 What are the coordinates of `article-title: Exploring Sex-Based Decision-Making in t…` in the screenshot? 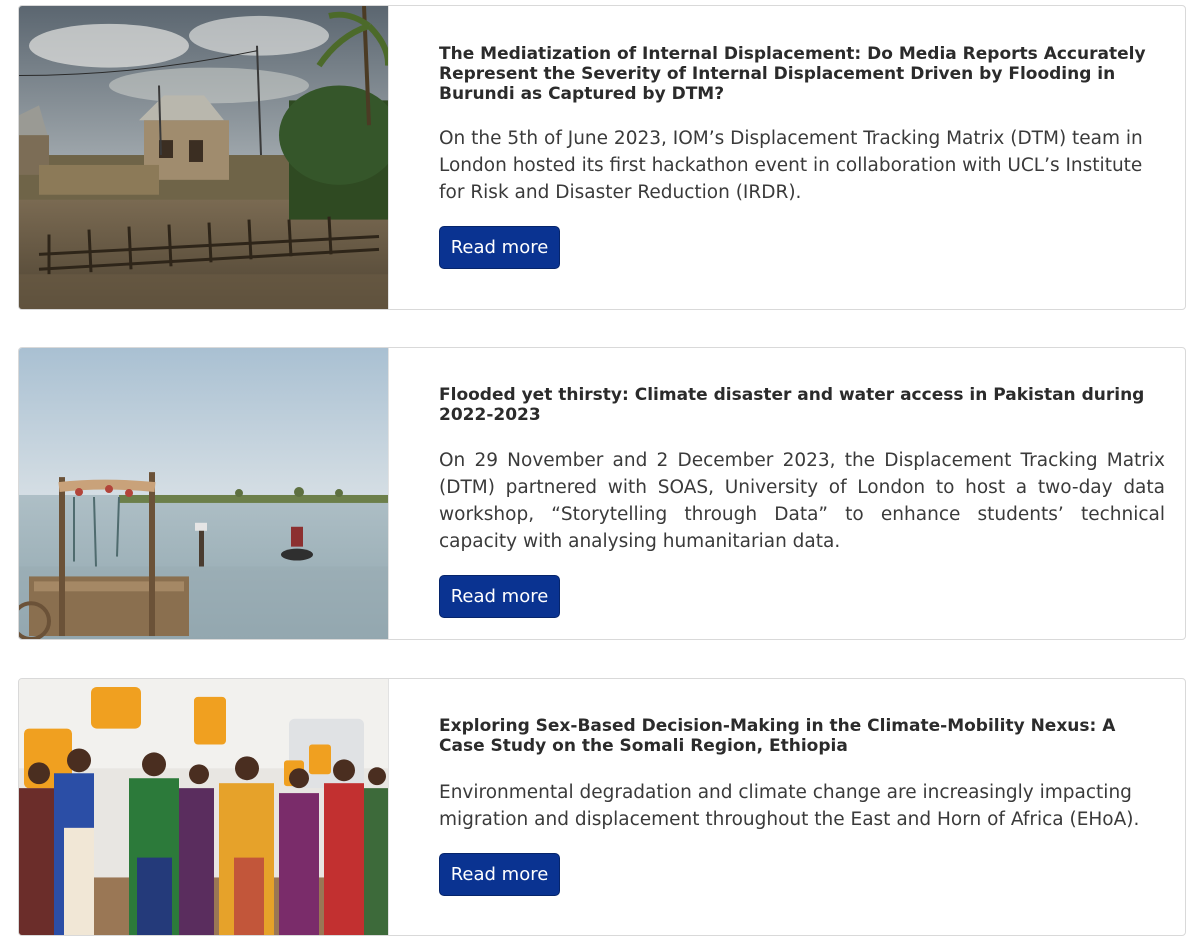 It's located at (802, 736).